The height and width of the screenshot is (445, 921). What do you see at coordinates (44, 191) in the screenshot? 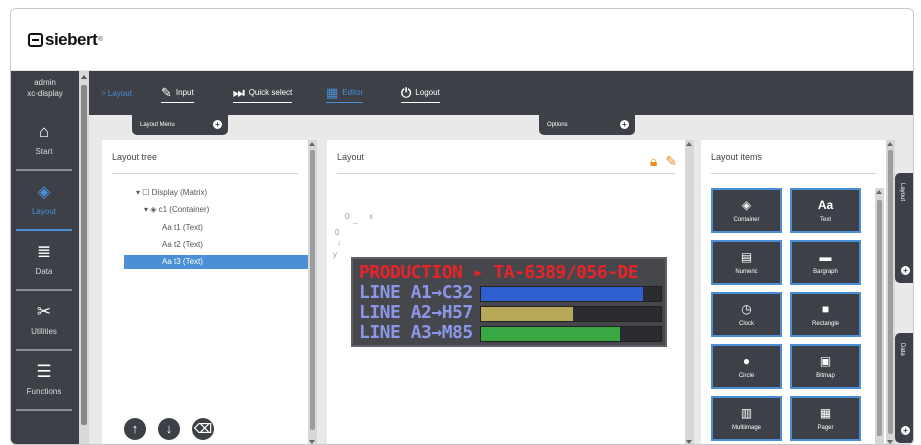
I see `layout-shapes-icon: ◈` at bounding box center [44, 191].